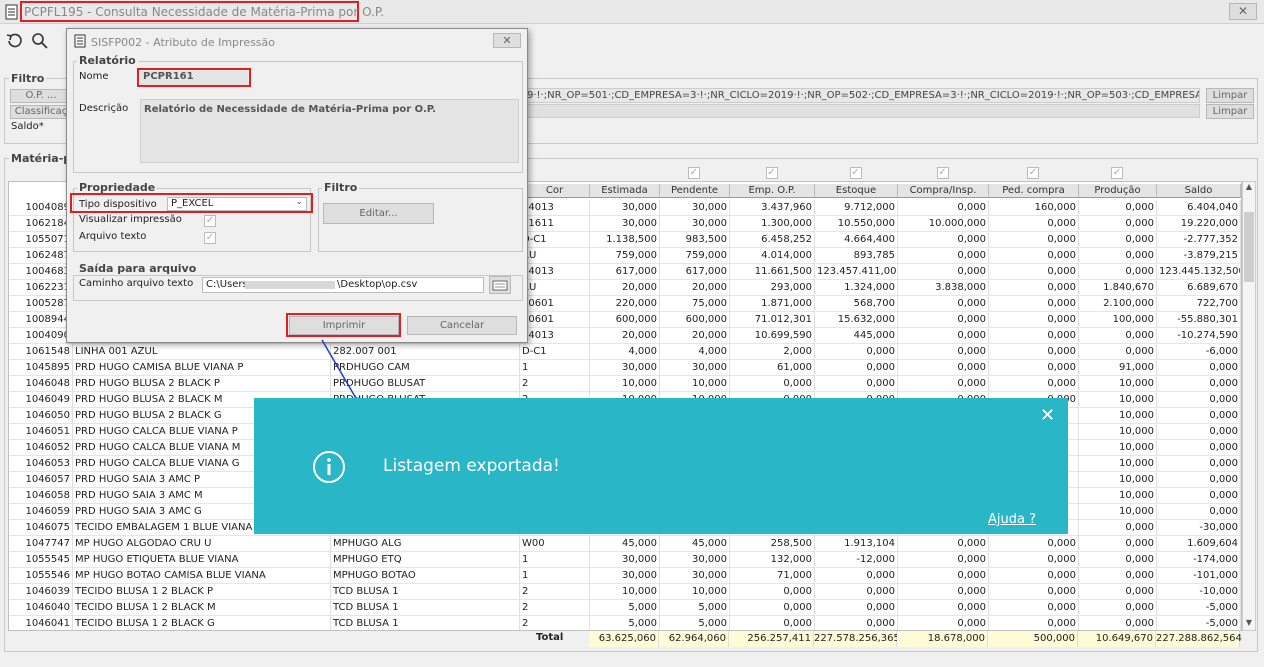 The height and width of the screenshot is (667, 1264). I want to click on column-header: Pendente, so click(695, 191).